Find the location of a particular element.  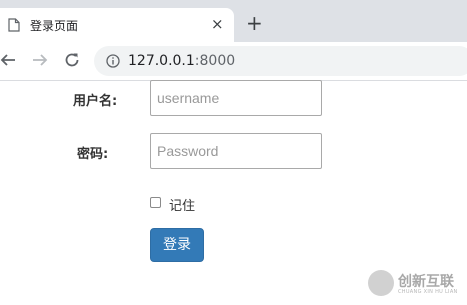

browser-toolbar: 127.0.0.1:8000 is located at coordinates (233, 61).